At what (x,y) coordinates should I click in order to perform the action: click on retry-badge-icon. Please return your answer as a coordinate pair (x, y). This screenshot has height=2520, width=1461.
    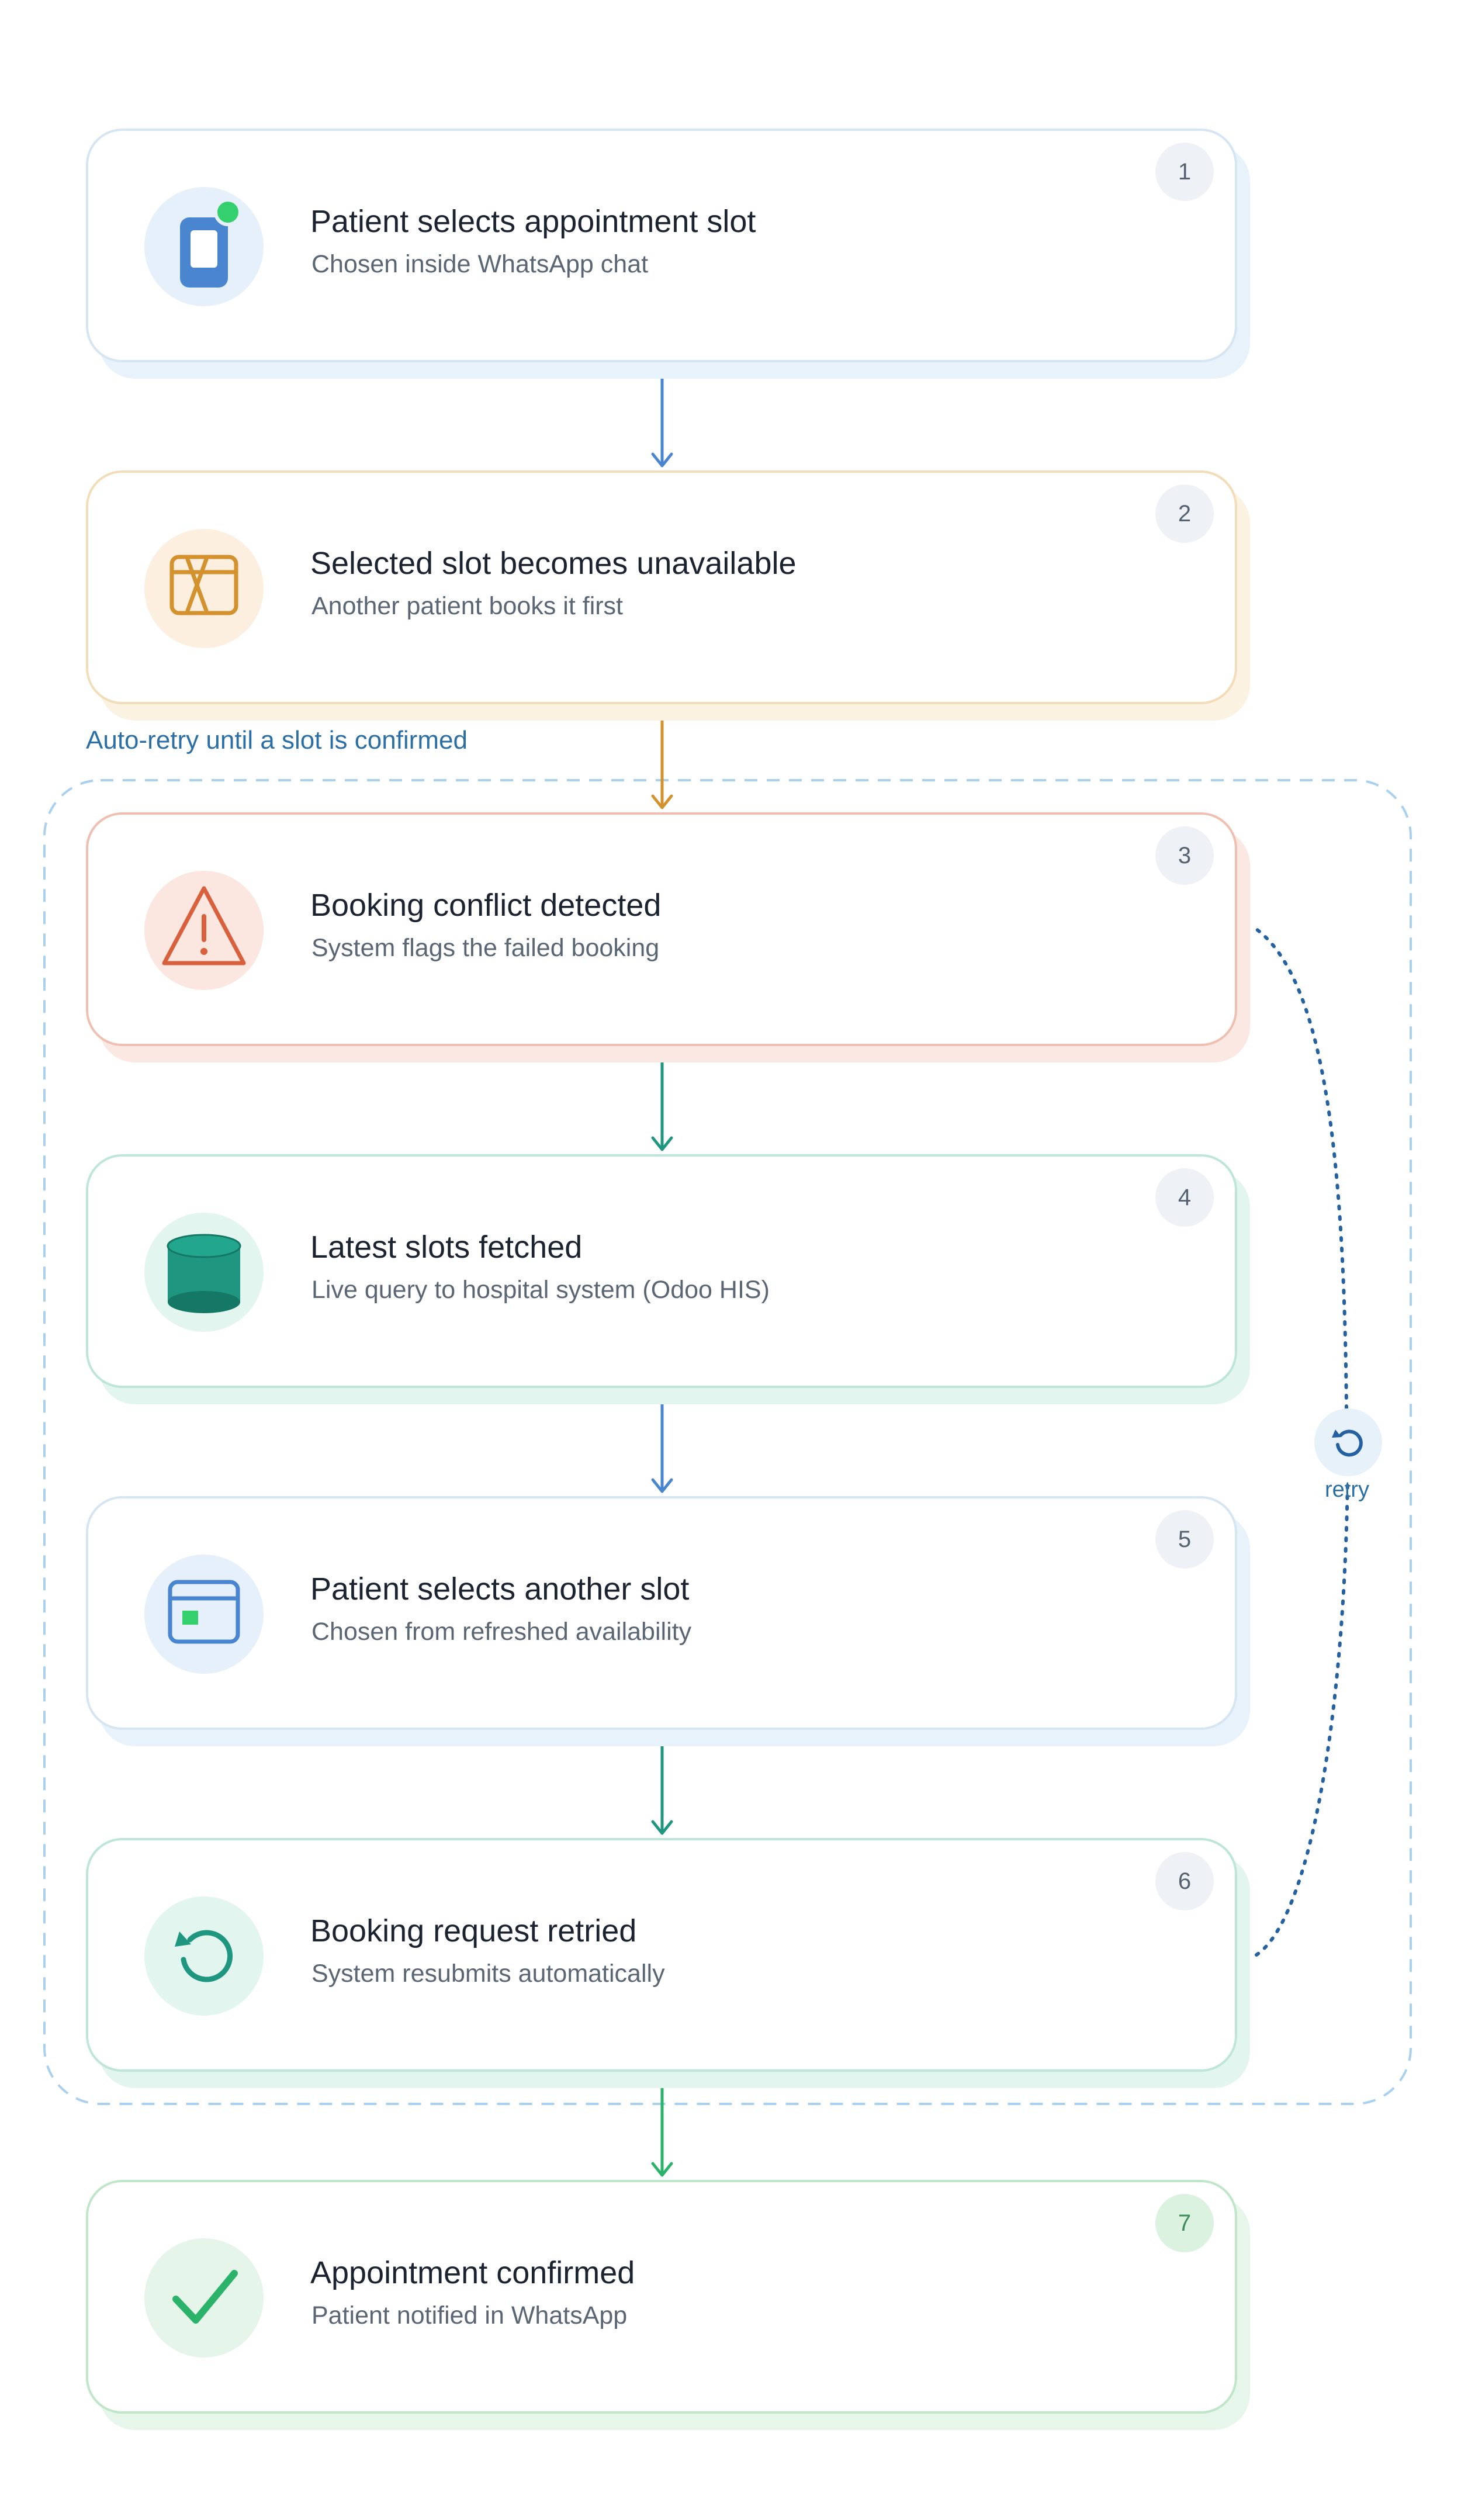
    Looking at the image, I should click on (1347, 1443).